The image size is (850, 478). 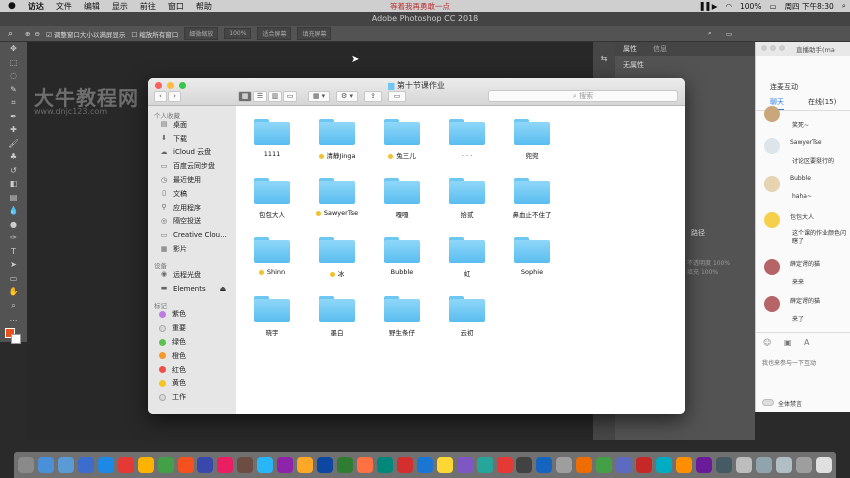 I want to click on stamp-tool-icon: ♣, so click(x=13, y=157).